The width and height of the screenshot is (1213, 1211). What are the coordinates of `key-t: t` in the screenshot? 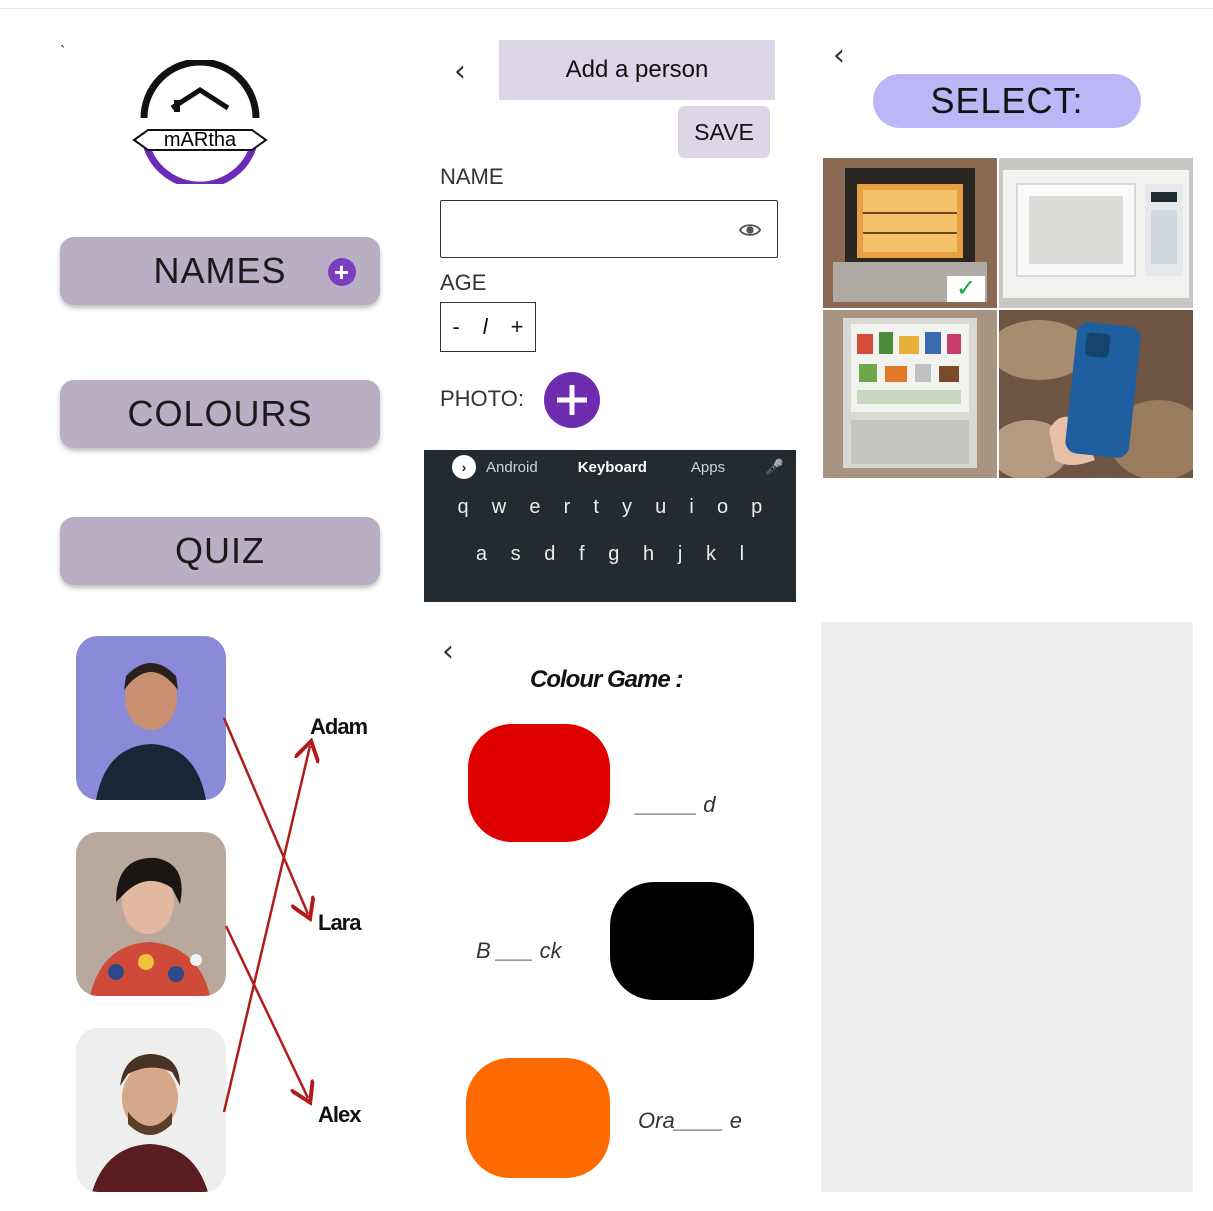 It's located at (596, 507).